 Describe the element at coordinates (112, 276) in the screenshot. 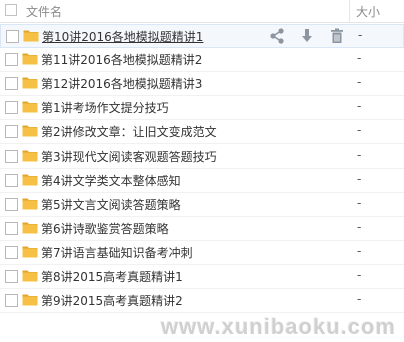

I see `file-name-link: 第8讲2015高考真题精讲1` at that location.